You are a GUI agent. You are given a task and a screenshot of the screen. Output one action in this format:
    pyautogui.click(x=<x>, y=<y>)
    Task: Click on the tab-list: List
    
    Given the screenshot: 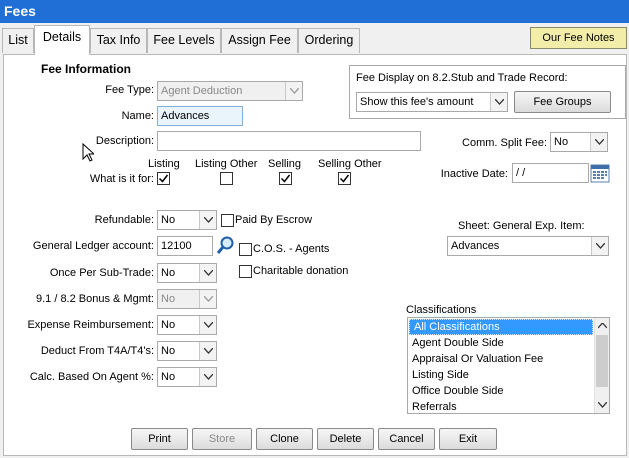 What is the action you would take?
    pyautogui.click(x=18, y=40)
    